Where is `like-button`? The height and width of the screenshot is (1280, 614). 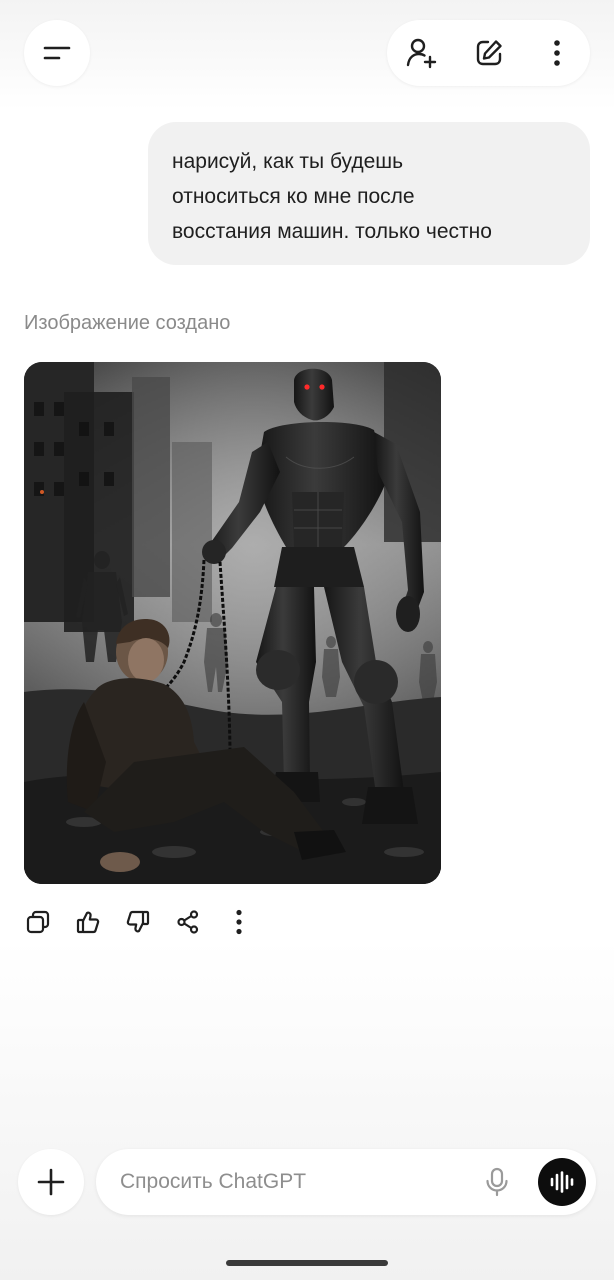
like-button is located at coordinates (88, 922).